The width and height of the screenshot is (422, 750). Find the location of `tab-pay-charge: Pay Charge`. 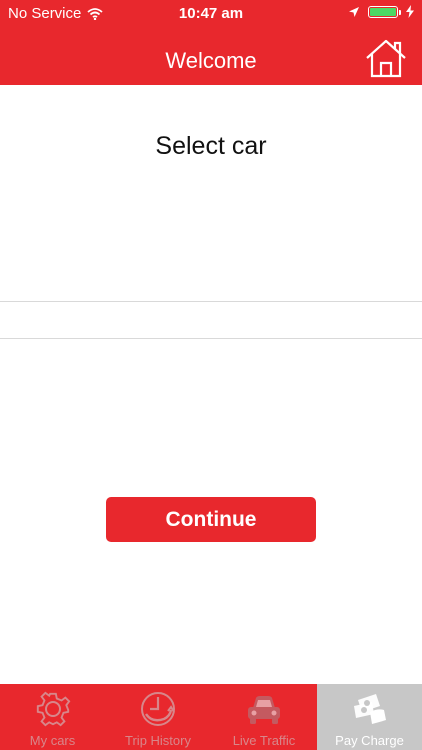

tab-pay-charge: Pay Charge is located at coordinates (369, 717).